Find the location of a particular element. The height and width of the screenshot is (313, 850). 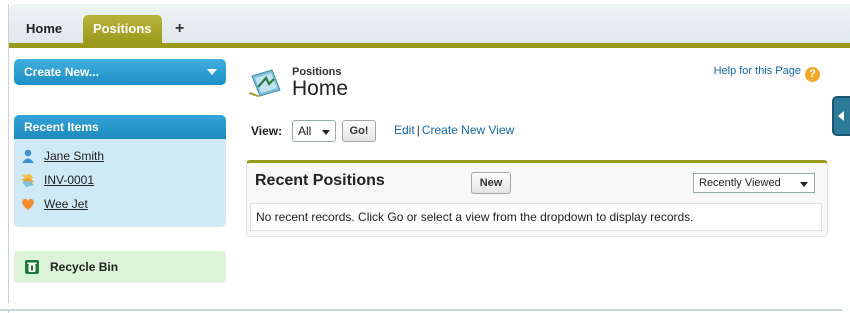

recent-positions-filter-select: Recently Viewed is located at coordinates (754, 183).